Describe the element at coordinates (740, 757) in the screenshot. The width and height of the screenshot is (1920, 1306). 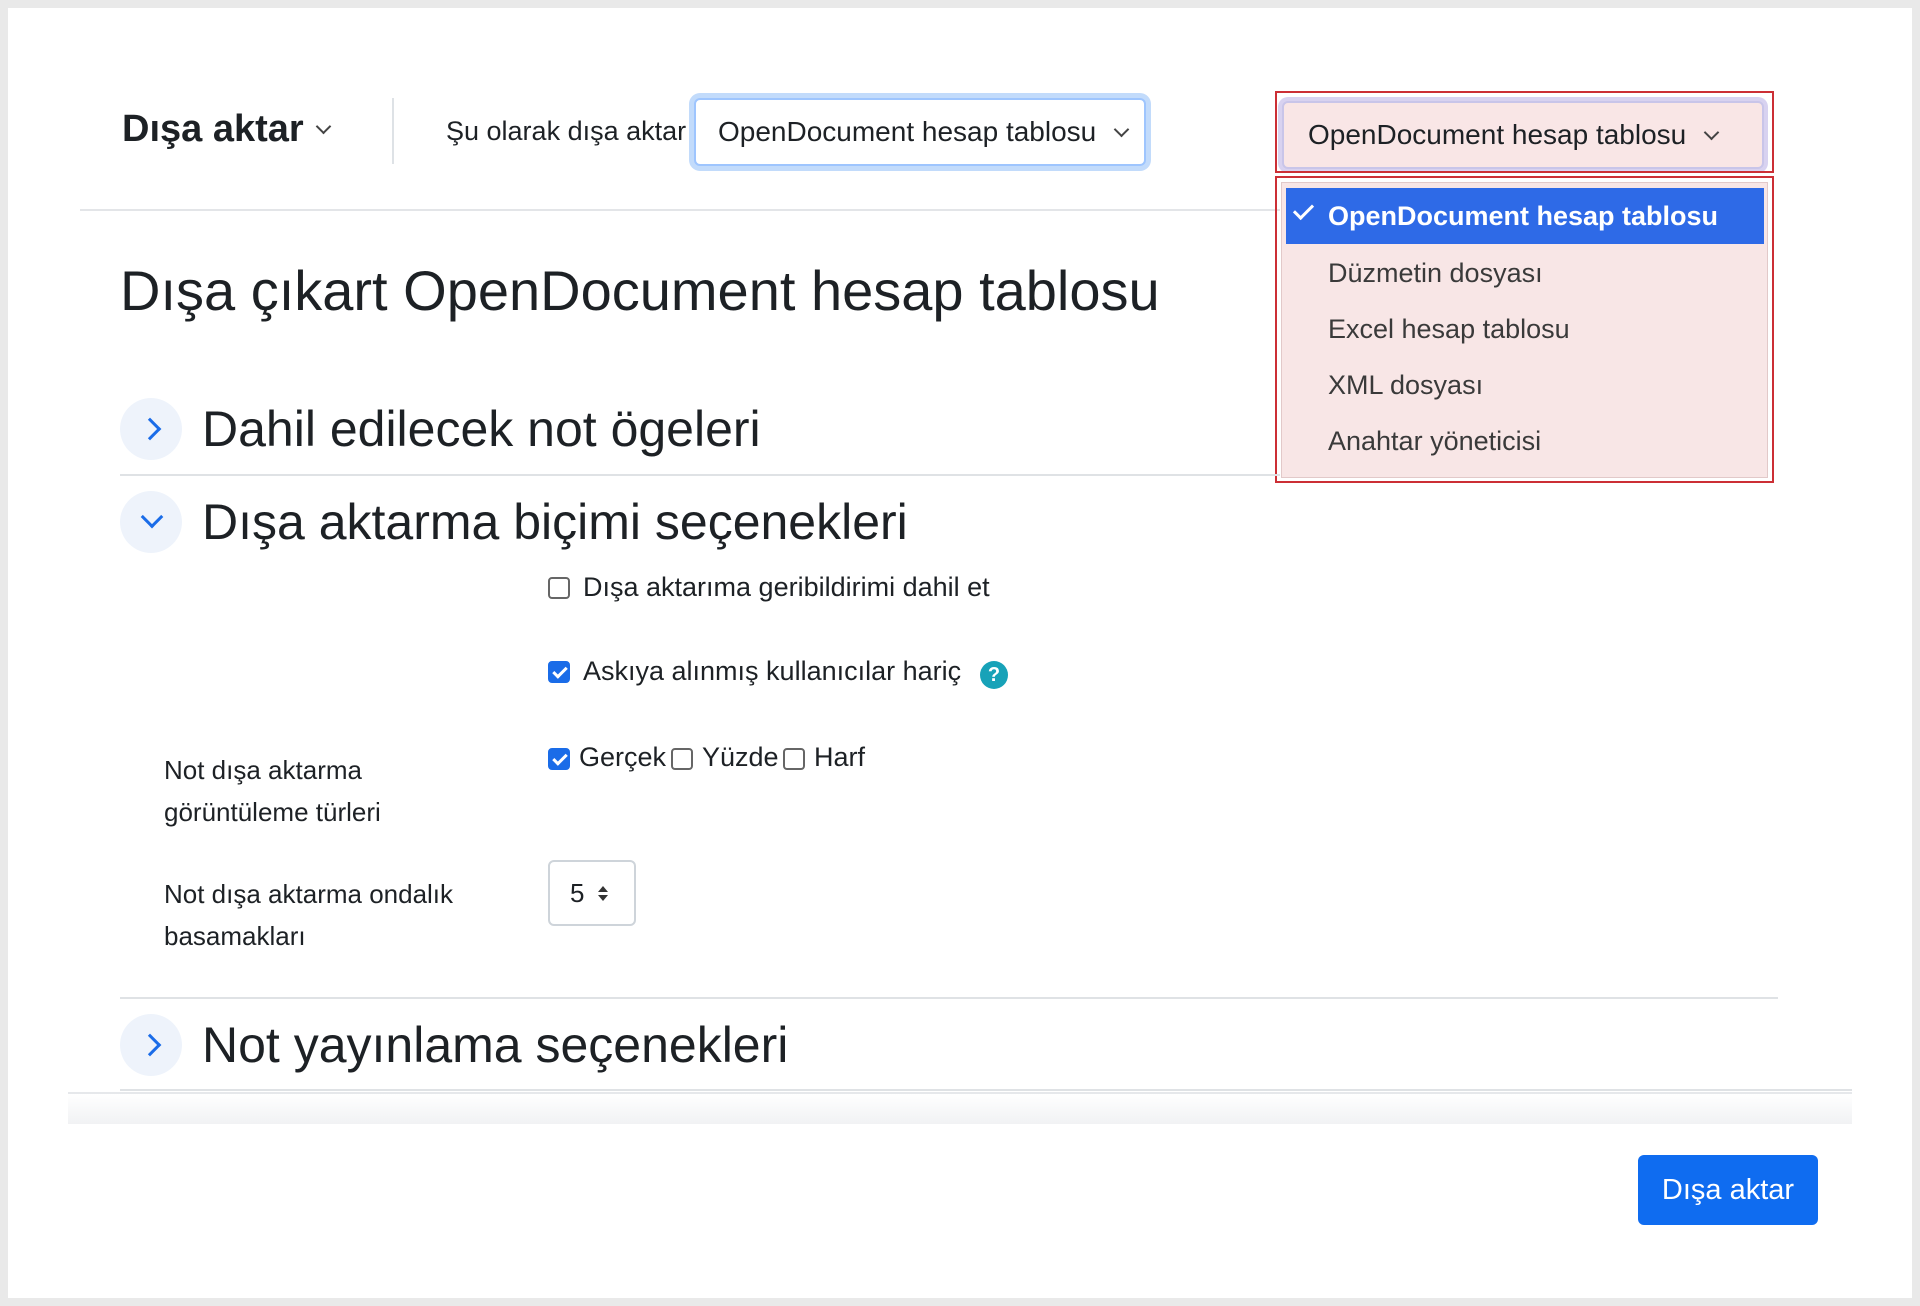
I see `display-type-percentage-label: Yüzde` at that location.